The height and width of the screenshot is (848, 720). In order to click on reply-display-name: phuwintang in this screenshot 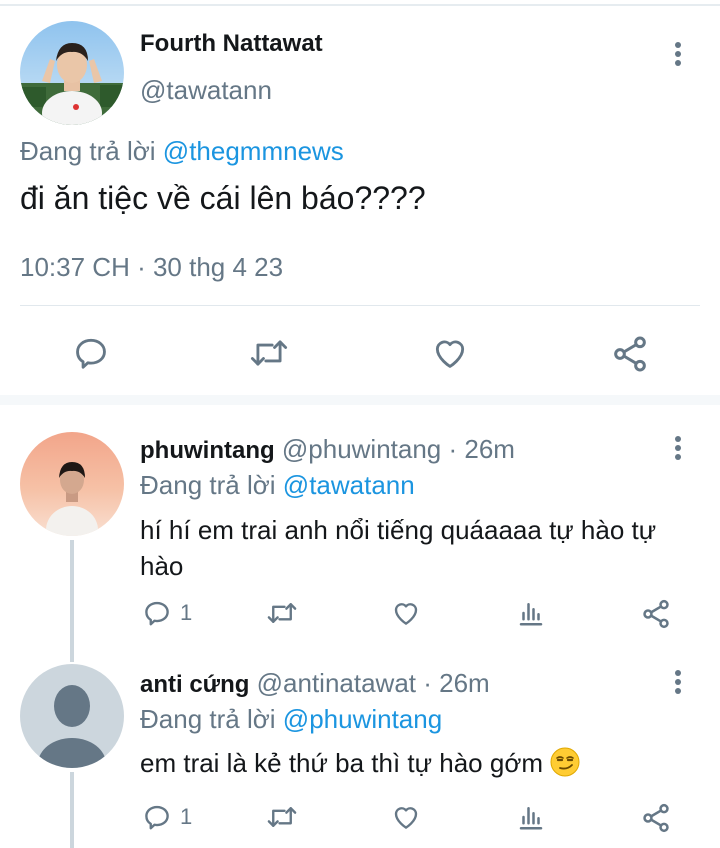, I will do `click(207, 450)`.